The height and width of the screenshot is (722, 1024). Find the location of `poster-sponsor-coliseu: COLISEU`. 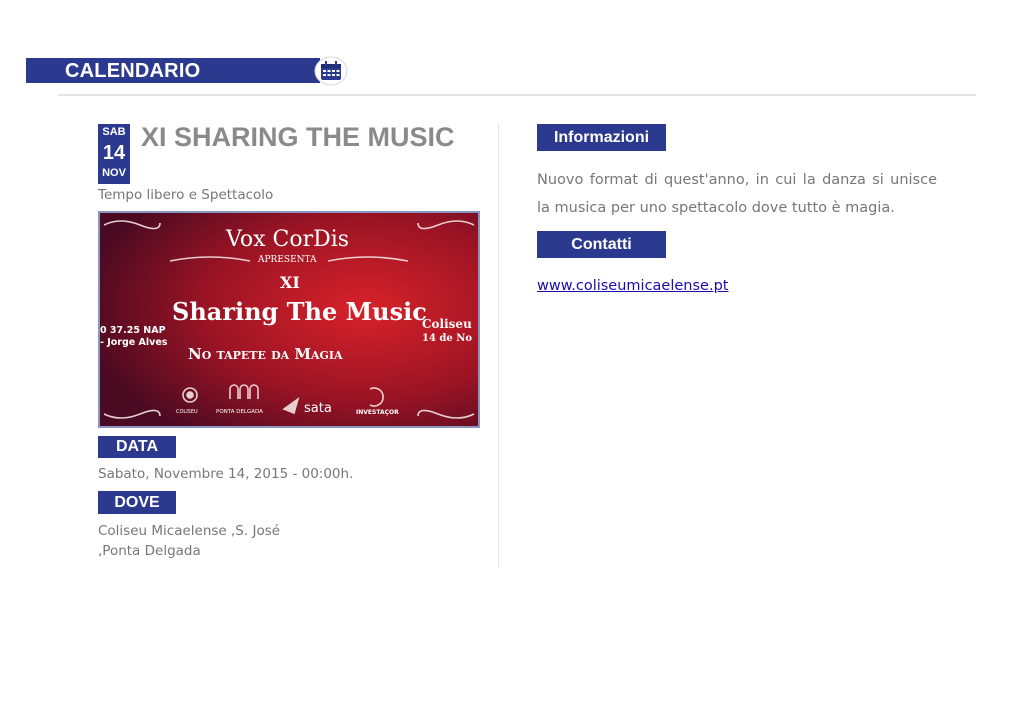

poster-sponsor-coliseu: COLISEU is located at coordinates (187, 412).